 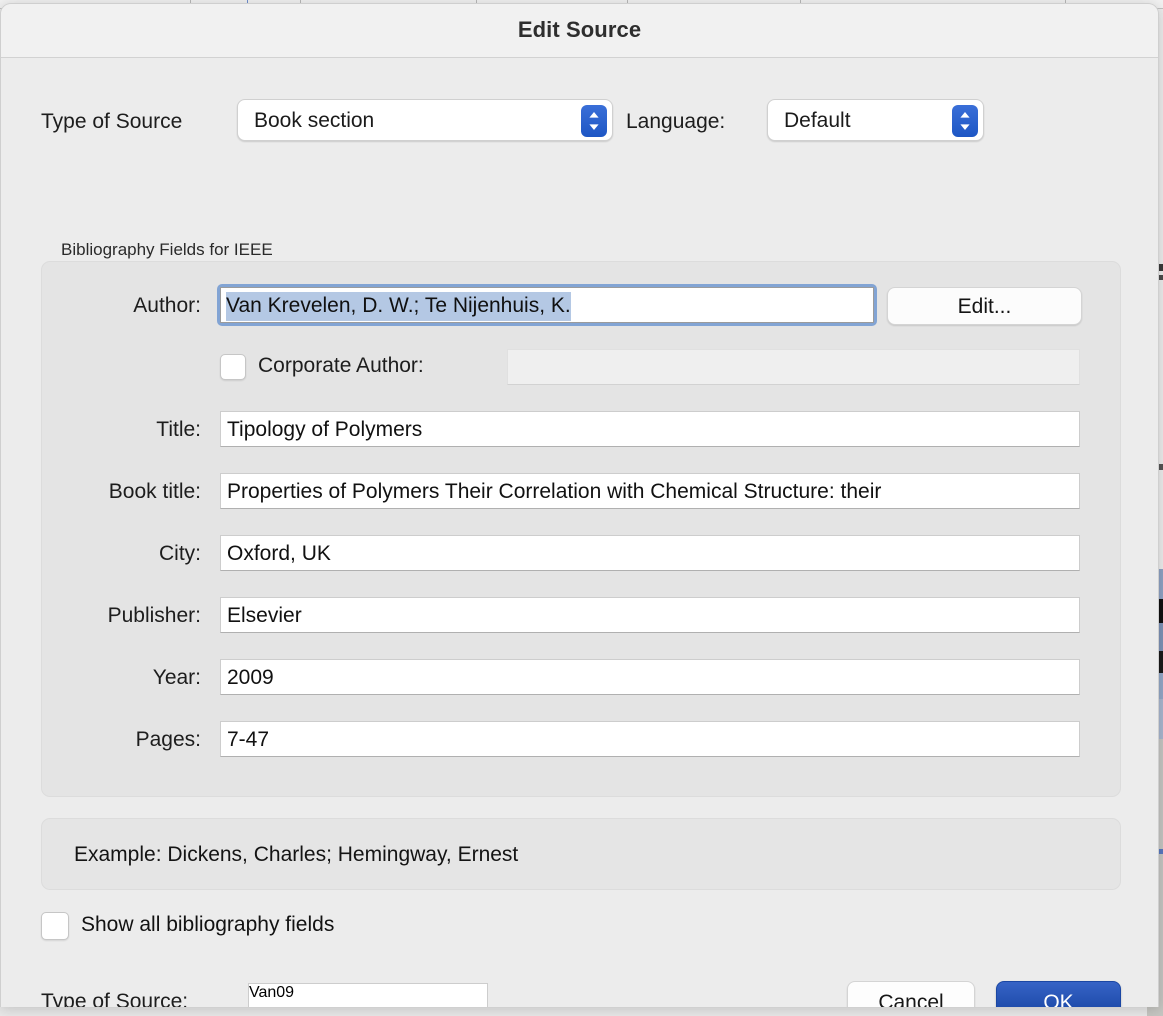 I want to click on pages-label: Pages:, so click(x=121, y=740).